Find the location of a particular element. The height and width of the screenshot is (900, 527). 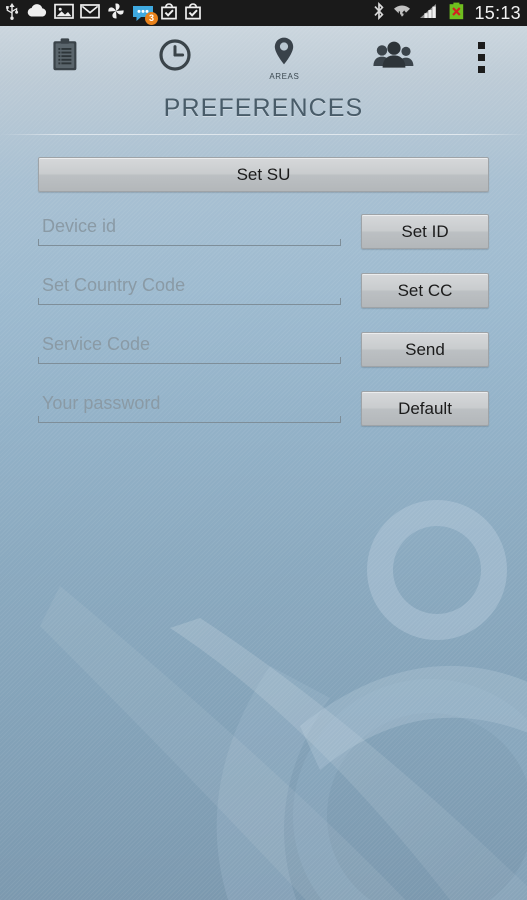

gmail-icon is located at coordinates (90, 13).